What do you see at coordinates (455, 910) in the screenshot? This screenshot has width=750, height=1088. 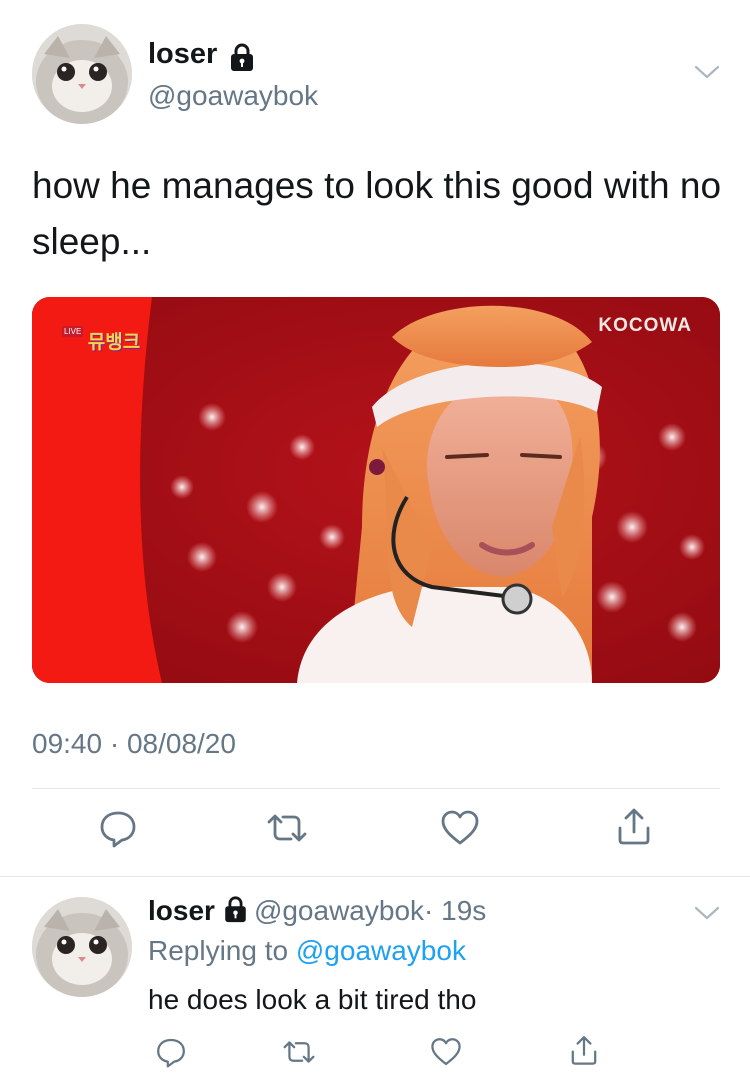 I see `reply-time: · 19s` at bounding box center [455, 910].